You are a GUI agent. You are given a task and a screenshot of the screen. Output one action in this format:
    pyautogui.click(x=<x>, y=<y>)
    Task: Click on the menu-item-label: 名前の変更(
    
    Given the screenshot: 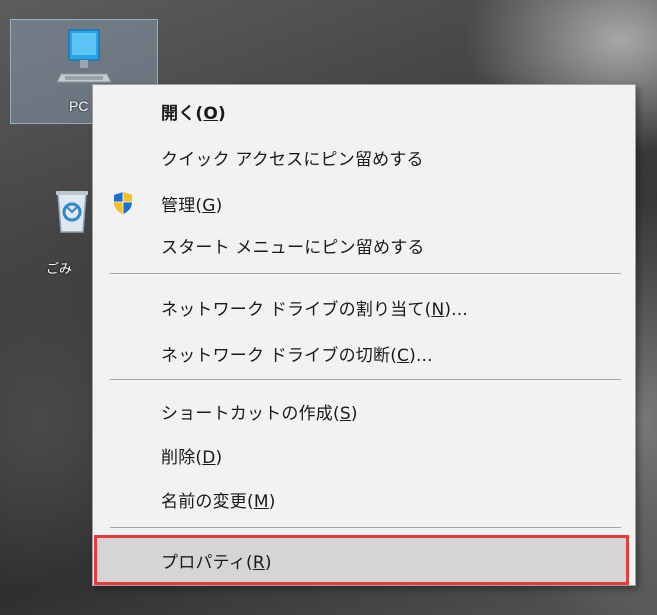 What is the action you would take?
    pyautogui.click(x=207, y=501)
    